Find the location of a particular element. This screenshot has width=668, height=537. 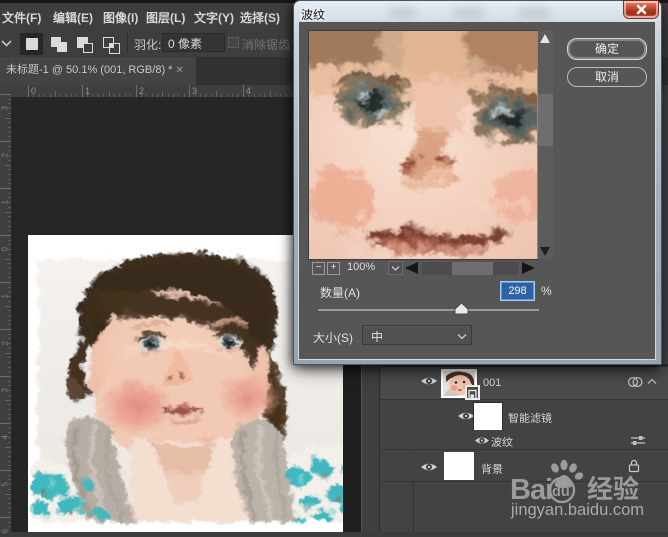

svg-text: du is located at coordinates (561, 492).